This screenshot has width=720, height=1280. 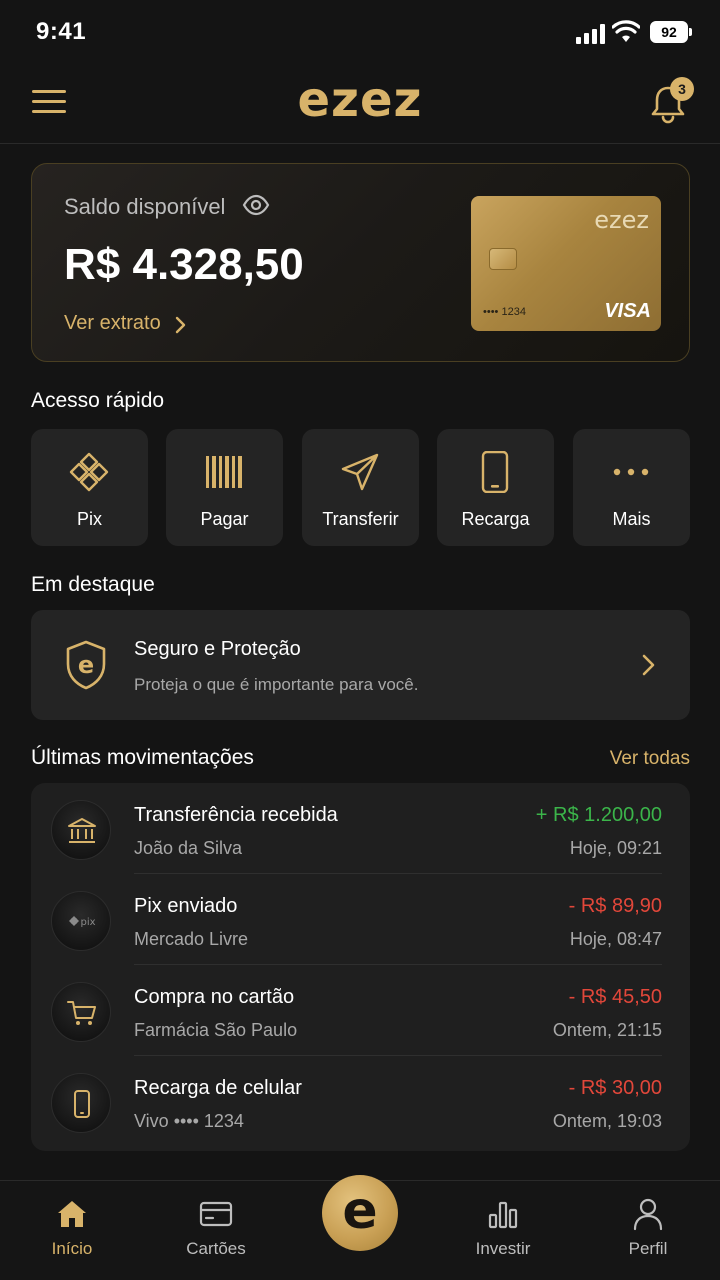 What do you see at coordinates (682, 89) in the screenshot?
I see `notification-badge: 3` at bounding box center [682, 89].